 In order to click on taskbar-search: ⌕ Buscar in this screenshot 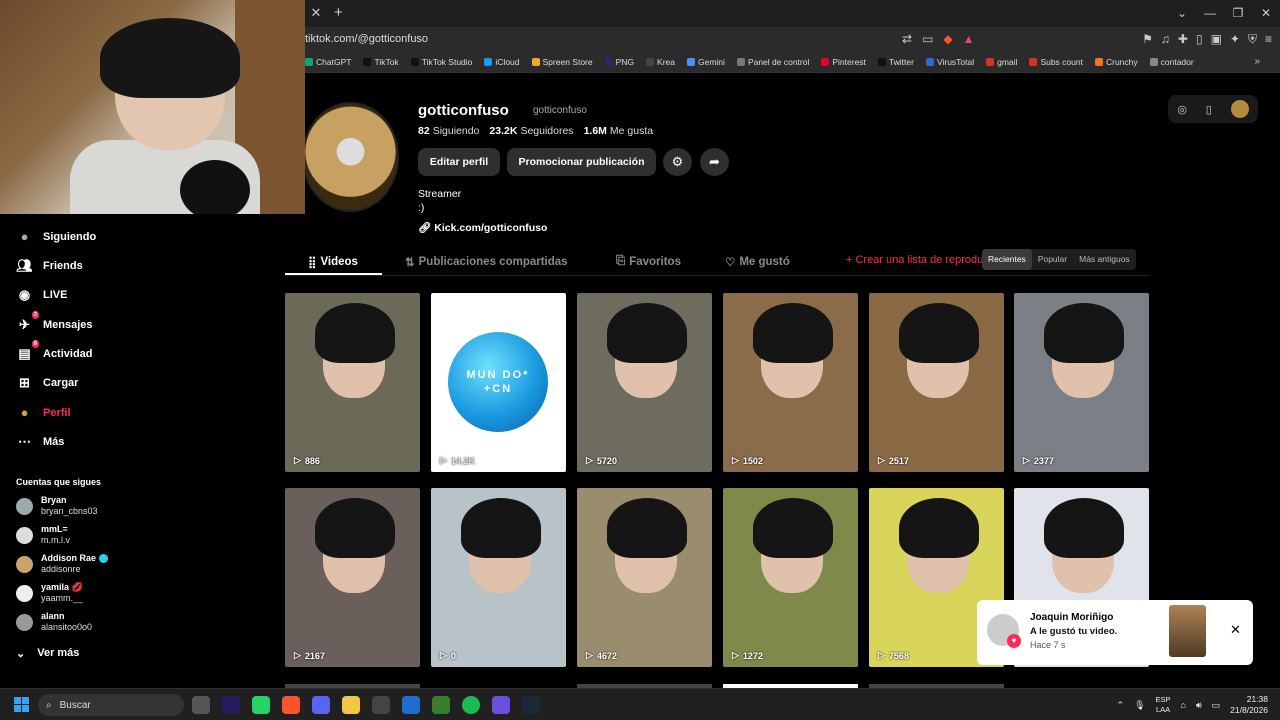, I will do `click(111, 705)`.